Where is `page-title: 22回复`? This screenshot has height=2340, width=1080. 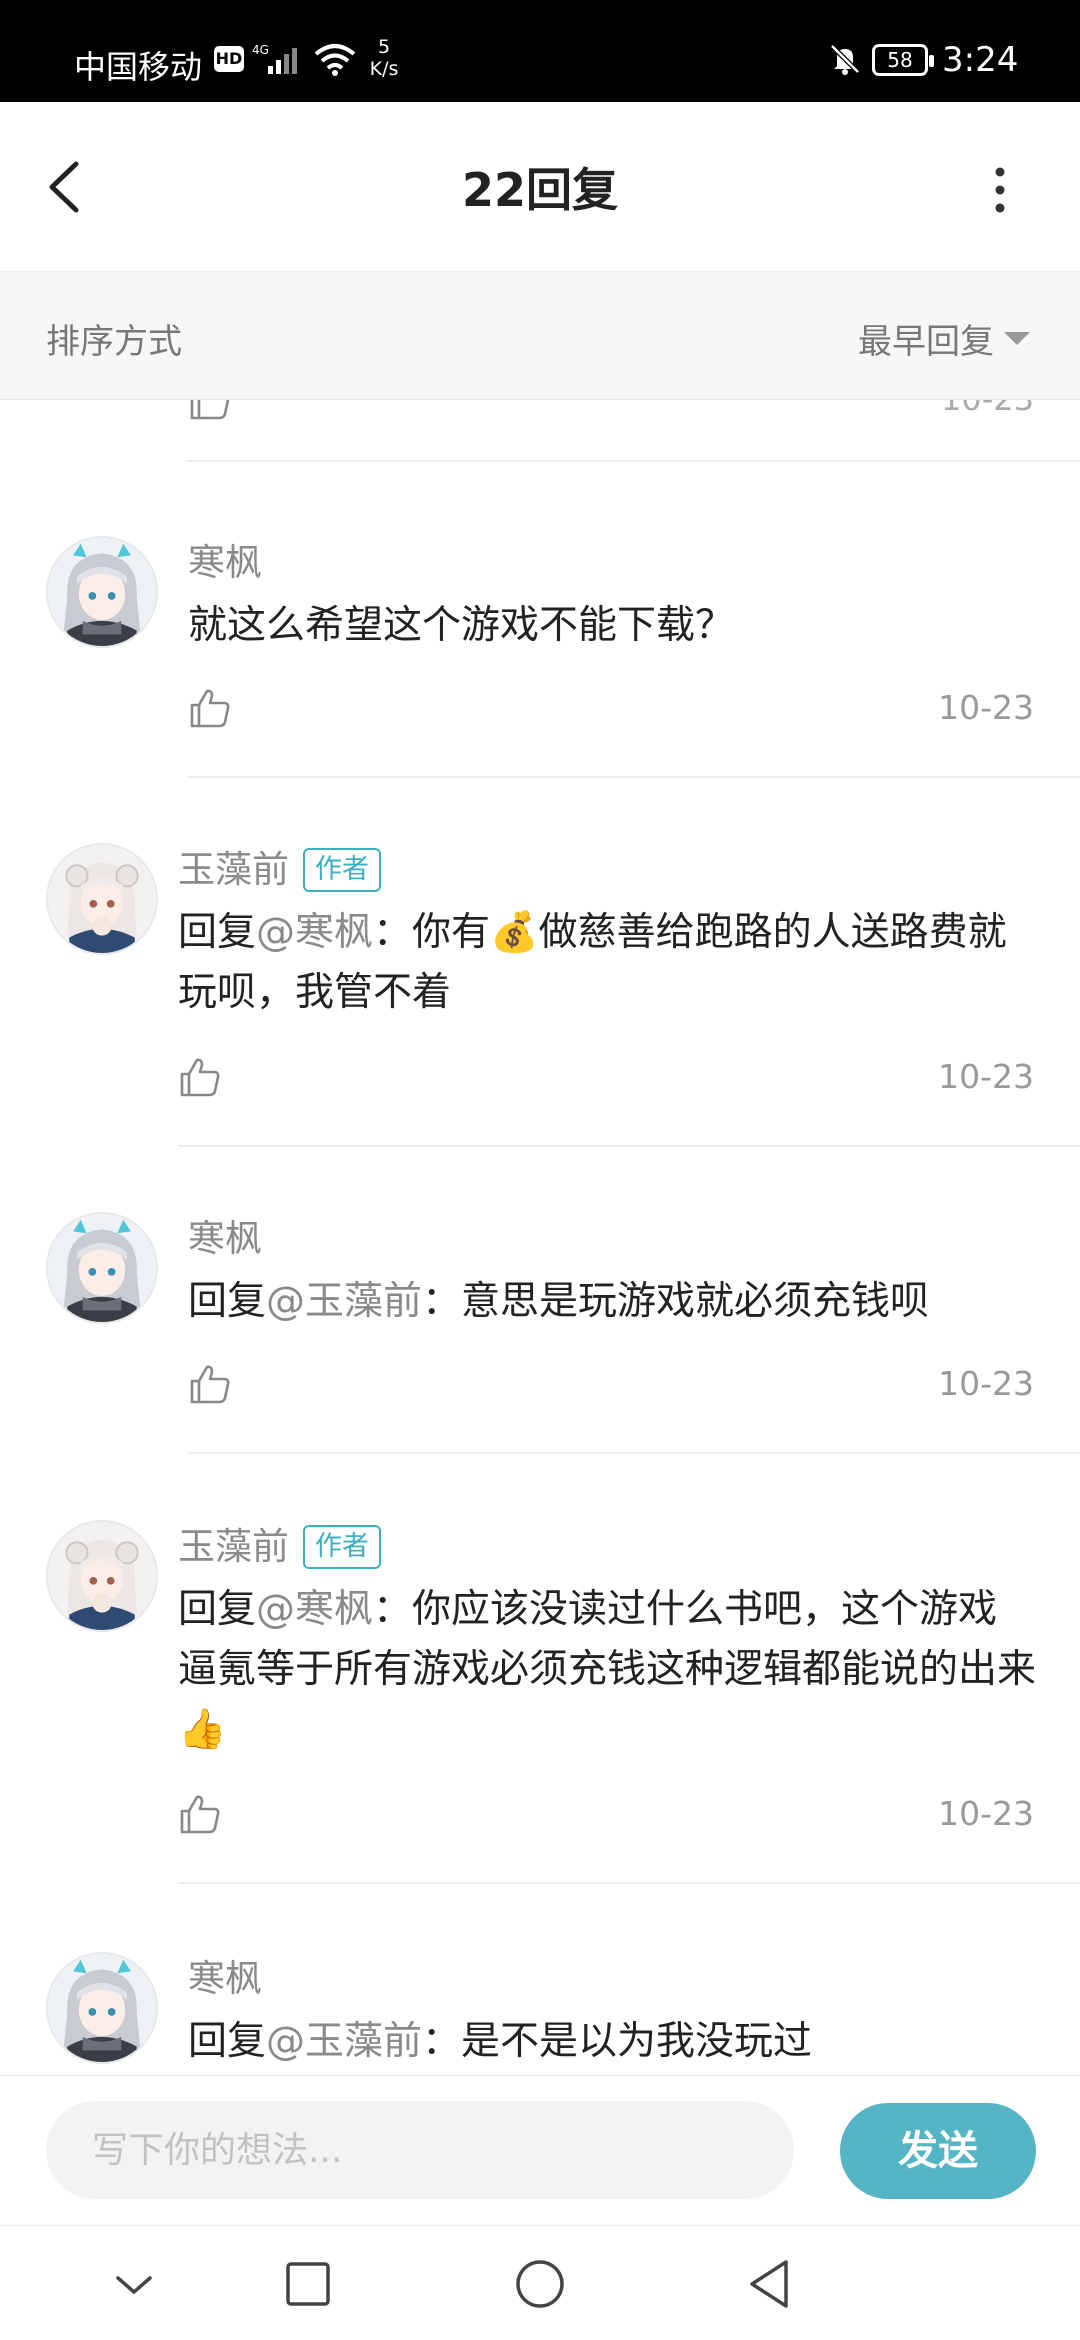 page-title: 22回复 is located at coordinates (539, 190).